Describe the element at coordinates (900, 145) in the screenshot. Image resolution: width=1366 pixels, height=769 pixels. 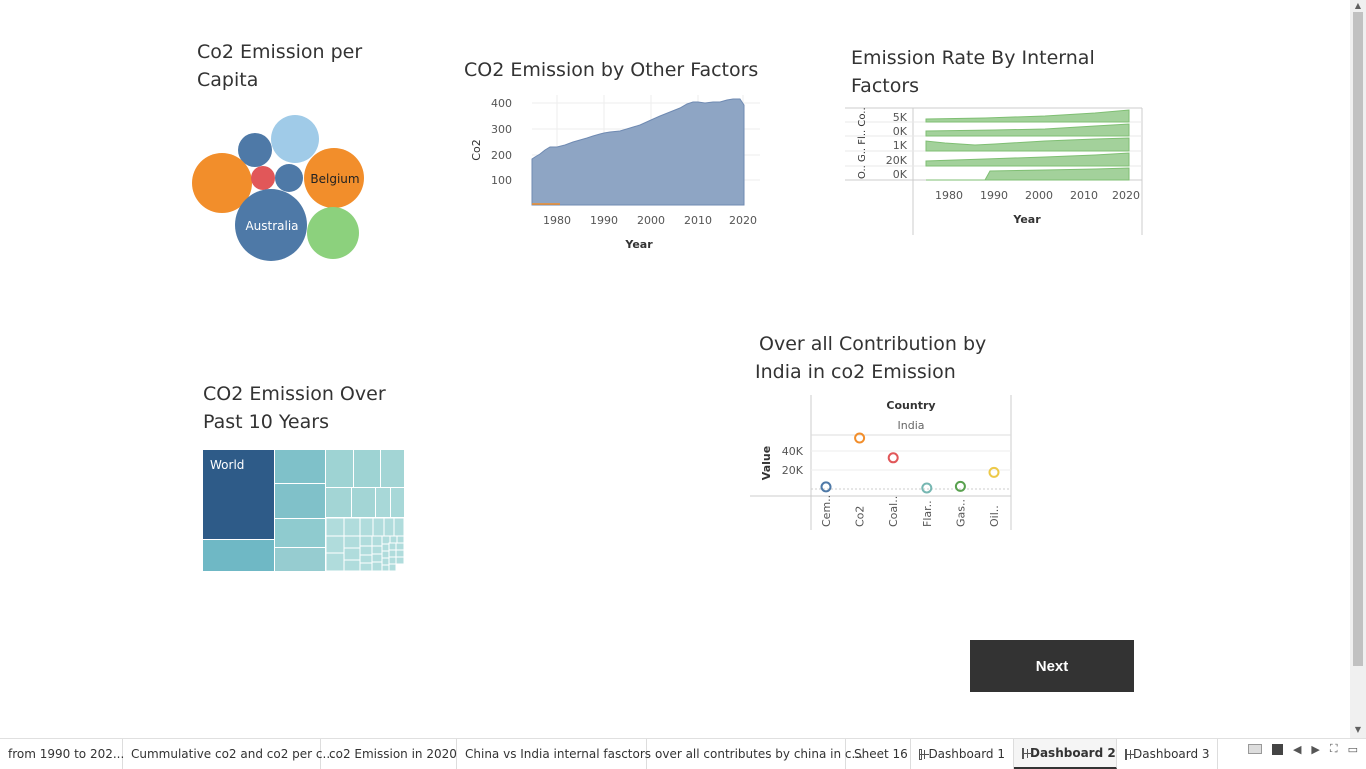
I see `row-label: 1K` at that location.